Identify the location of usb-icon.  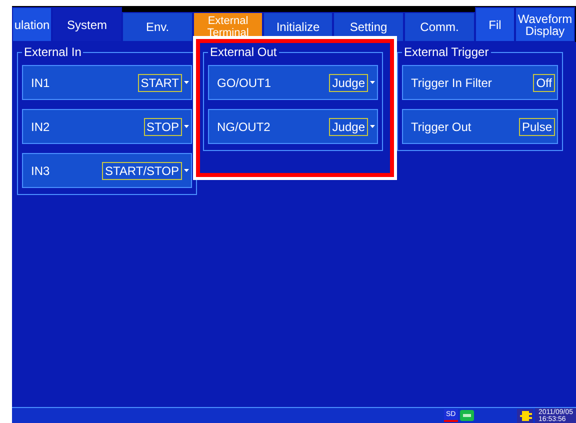
(467, 415).